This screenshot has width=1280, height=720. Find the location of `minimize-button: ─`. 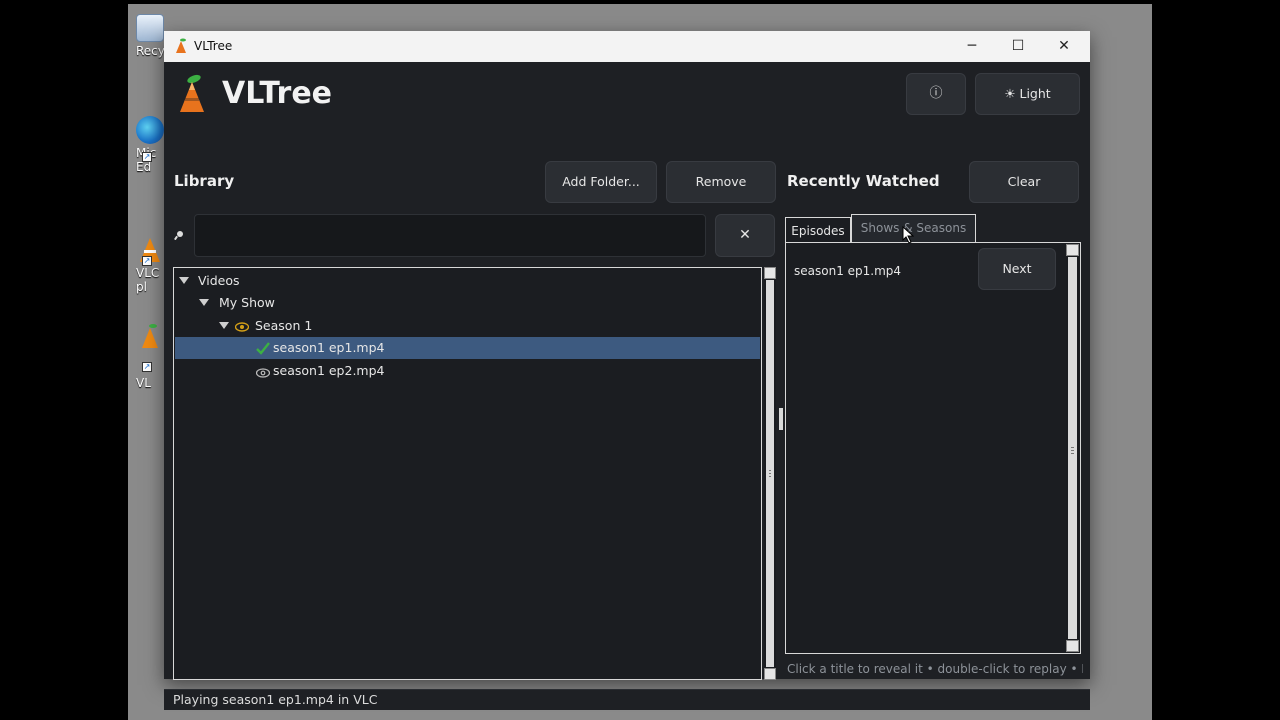

minimize-button: ─ is located at coordinates (972, 46).